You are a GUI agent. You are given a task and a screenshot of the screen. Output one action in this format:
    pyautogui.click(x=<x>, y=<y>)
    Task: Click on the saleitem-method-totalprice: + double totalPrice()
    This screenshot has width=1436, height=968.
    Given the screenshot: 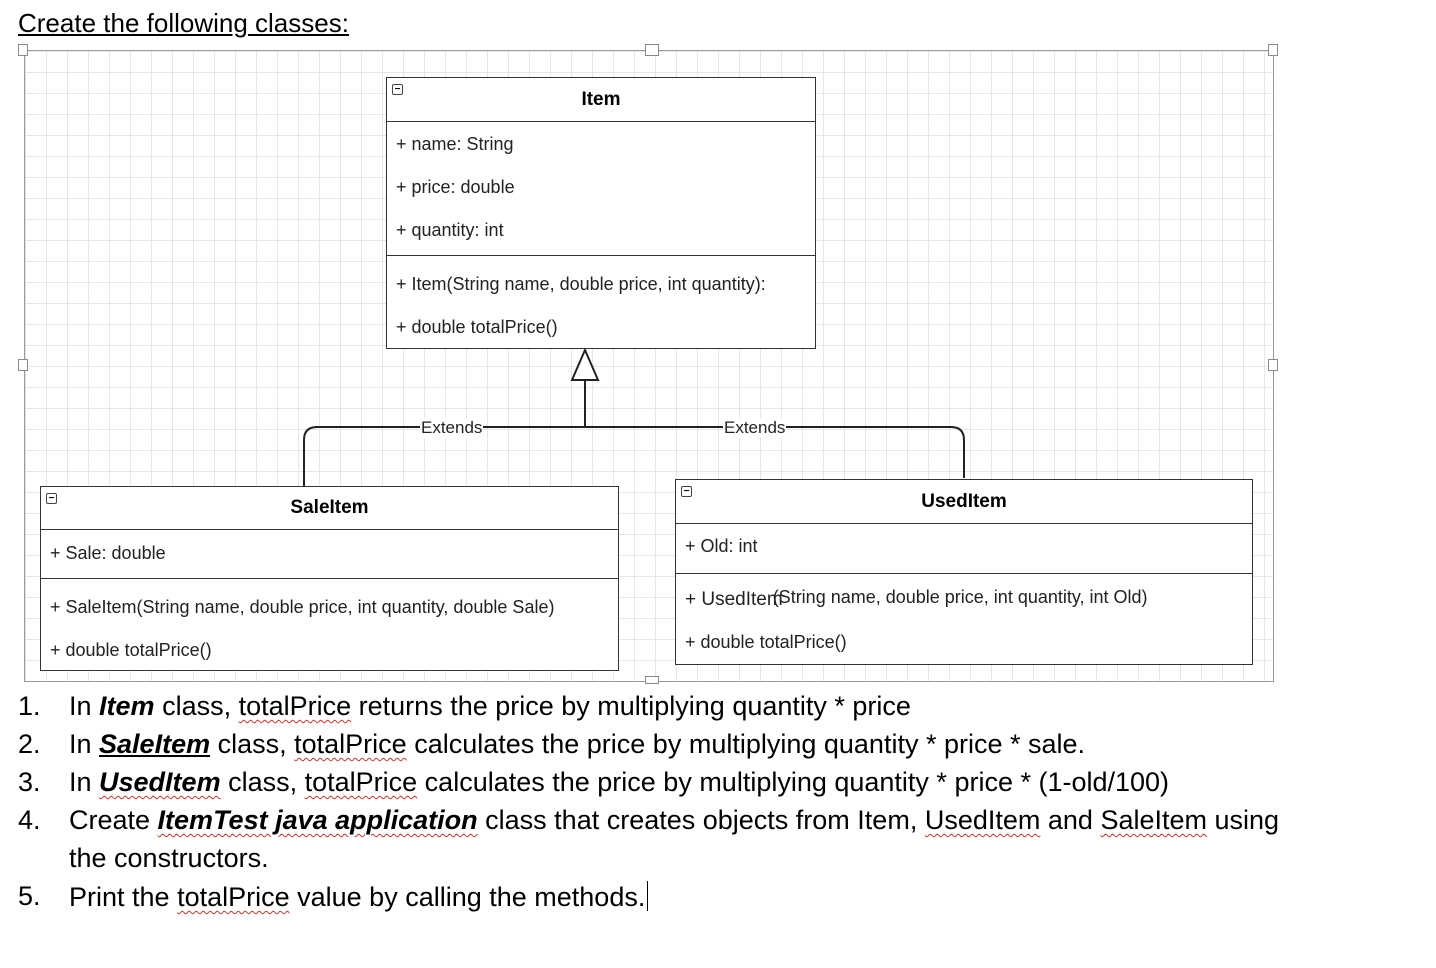 What is the action you would take?
    pyautogui.click(x=329, y=650)
    